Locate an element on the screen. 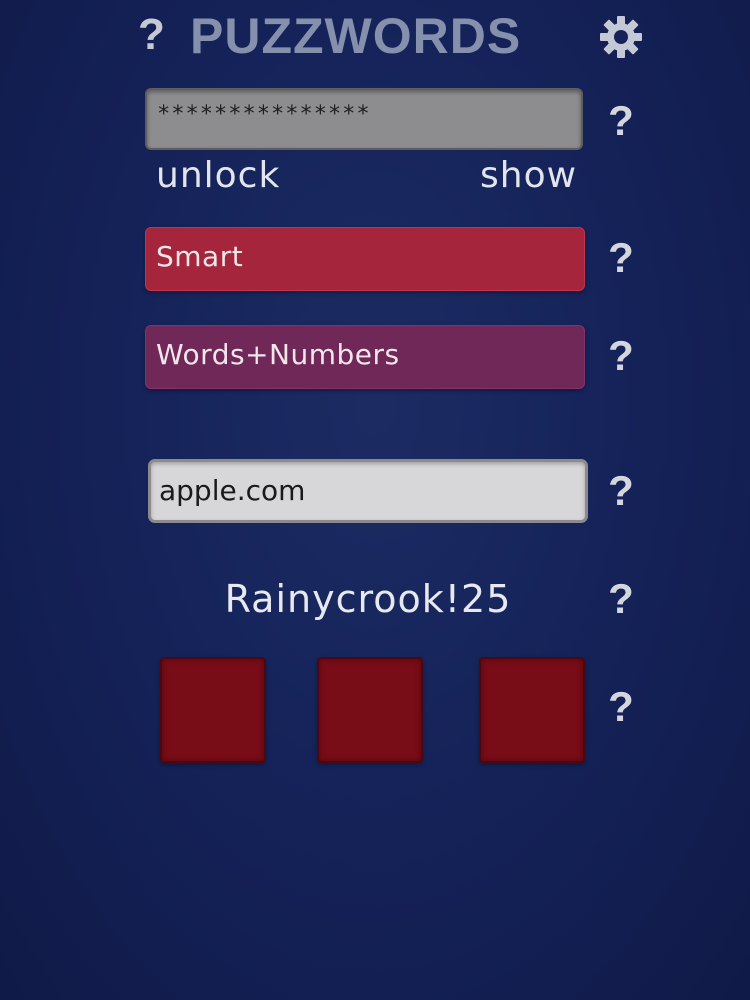 The image size is (750, 1000). squares-help-icon: ? is located at coordinates (621, 707).